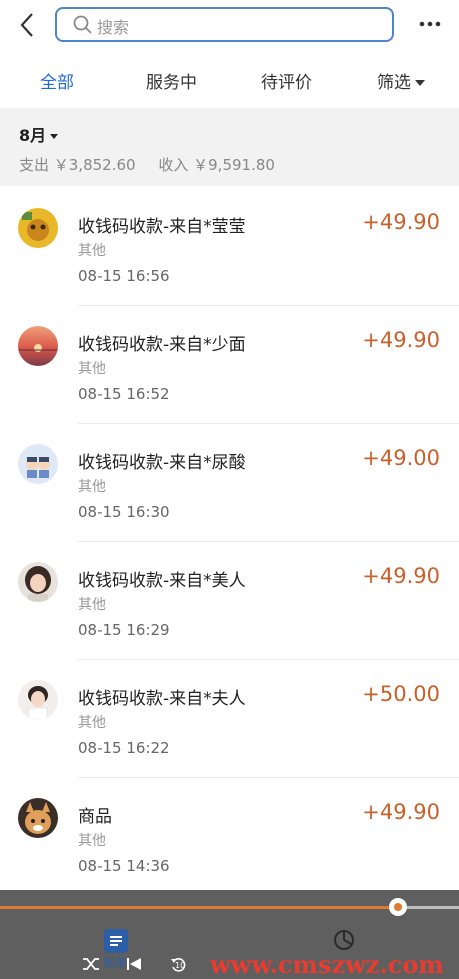 The height and width of the screenshot is (979, 459). I want to click on back-arrow-icon, so click(28, 25).